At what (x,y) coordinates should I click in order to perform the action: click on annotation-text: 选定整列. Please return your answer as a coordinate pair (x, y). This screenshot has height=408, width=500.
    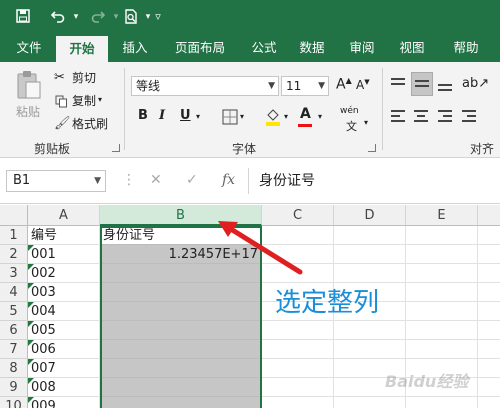
    Looking at the image, I should click on (327, 303).